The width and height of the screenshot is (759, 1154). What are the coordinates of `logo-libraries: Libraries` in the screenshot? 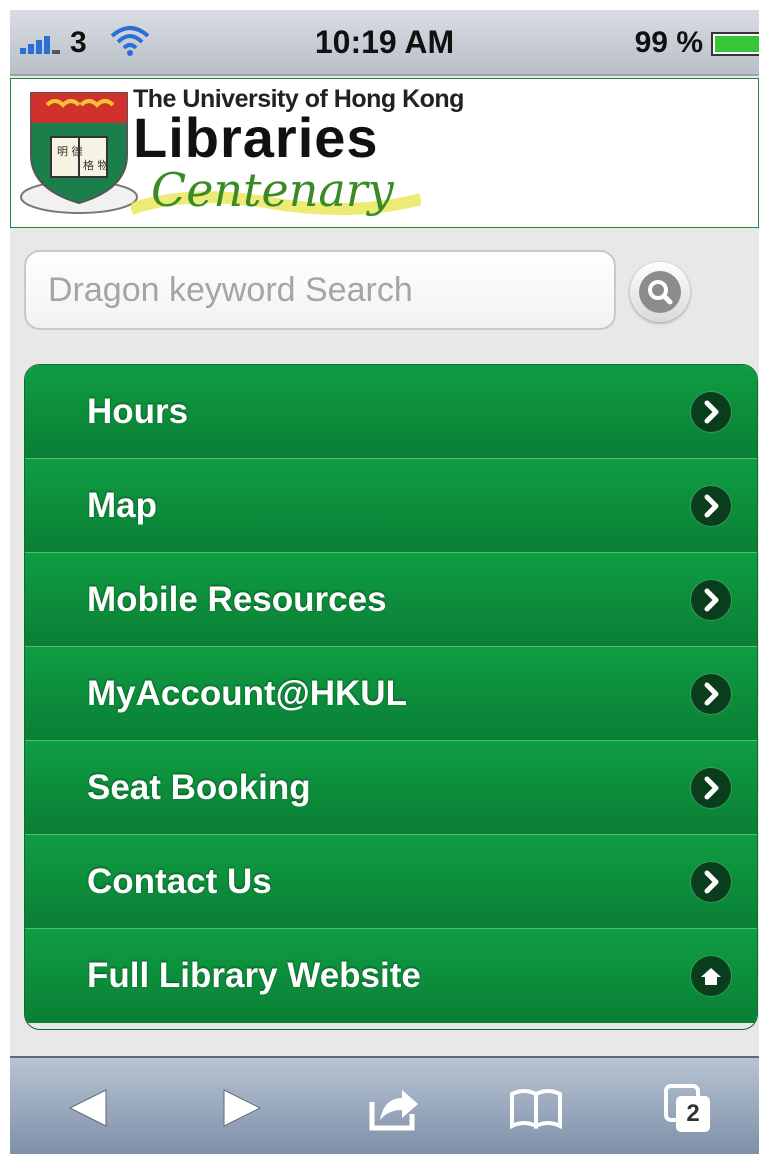 It's located at (256, 137).